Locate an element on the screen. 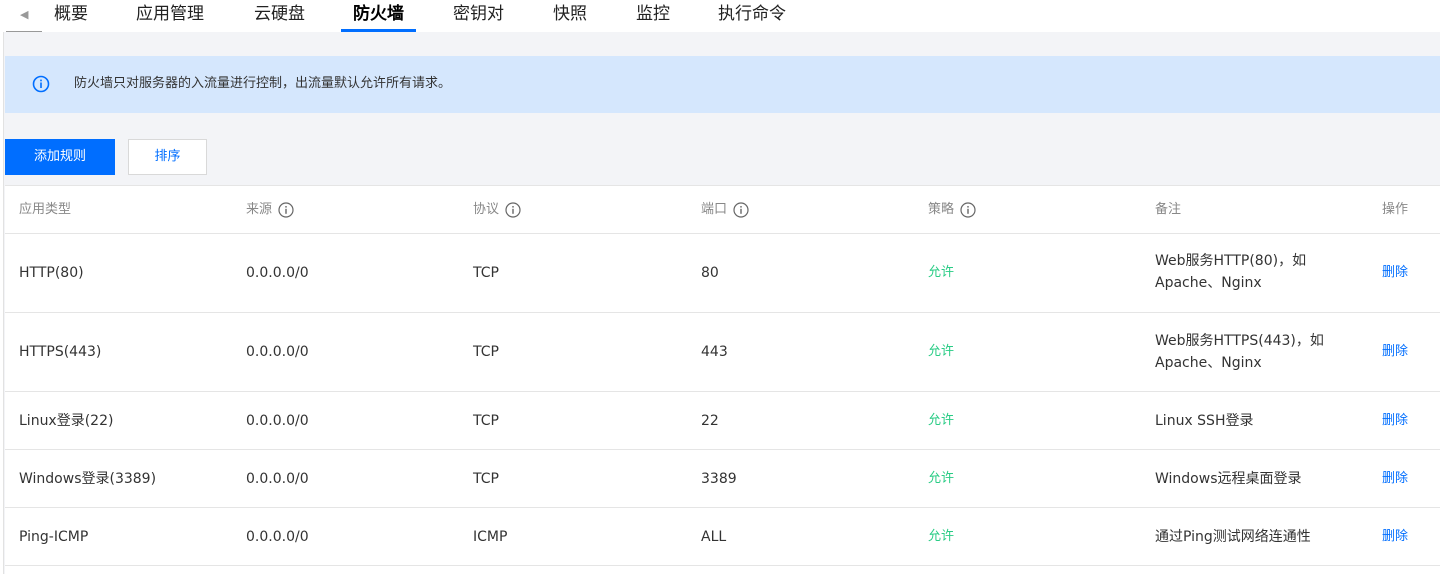  add-rule-button: 添加规则 is located at coordinates (60, 157).